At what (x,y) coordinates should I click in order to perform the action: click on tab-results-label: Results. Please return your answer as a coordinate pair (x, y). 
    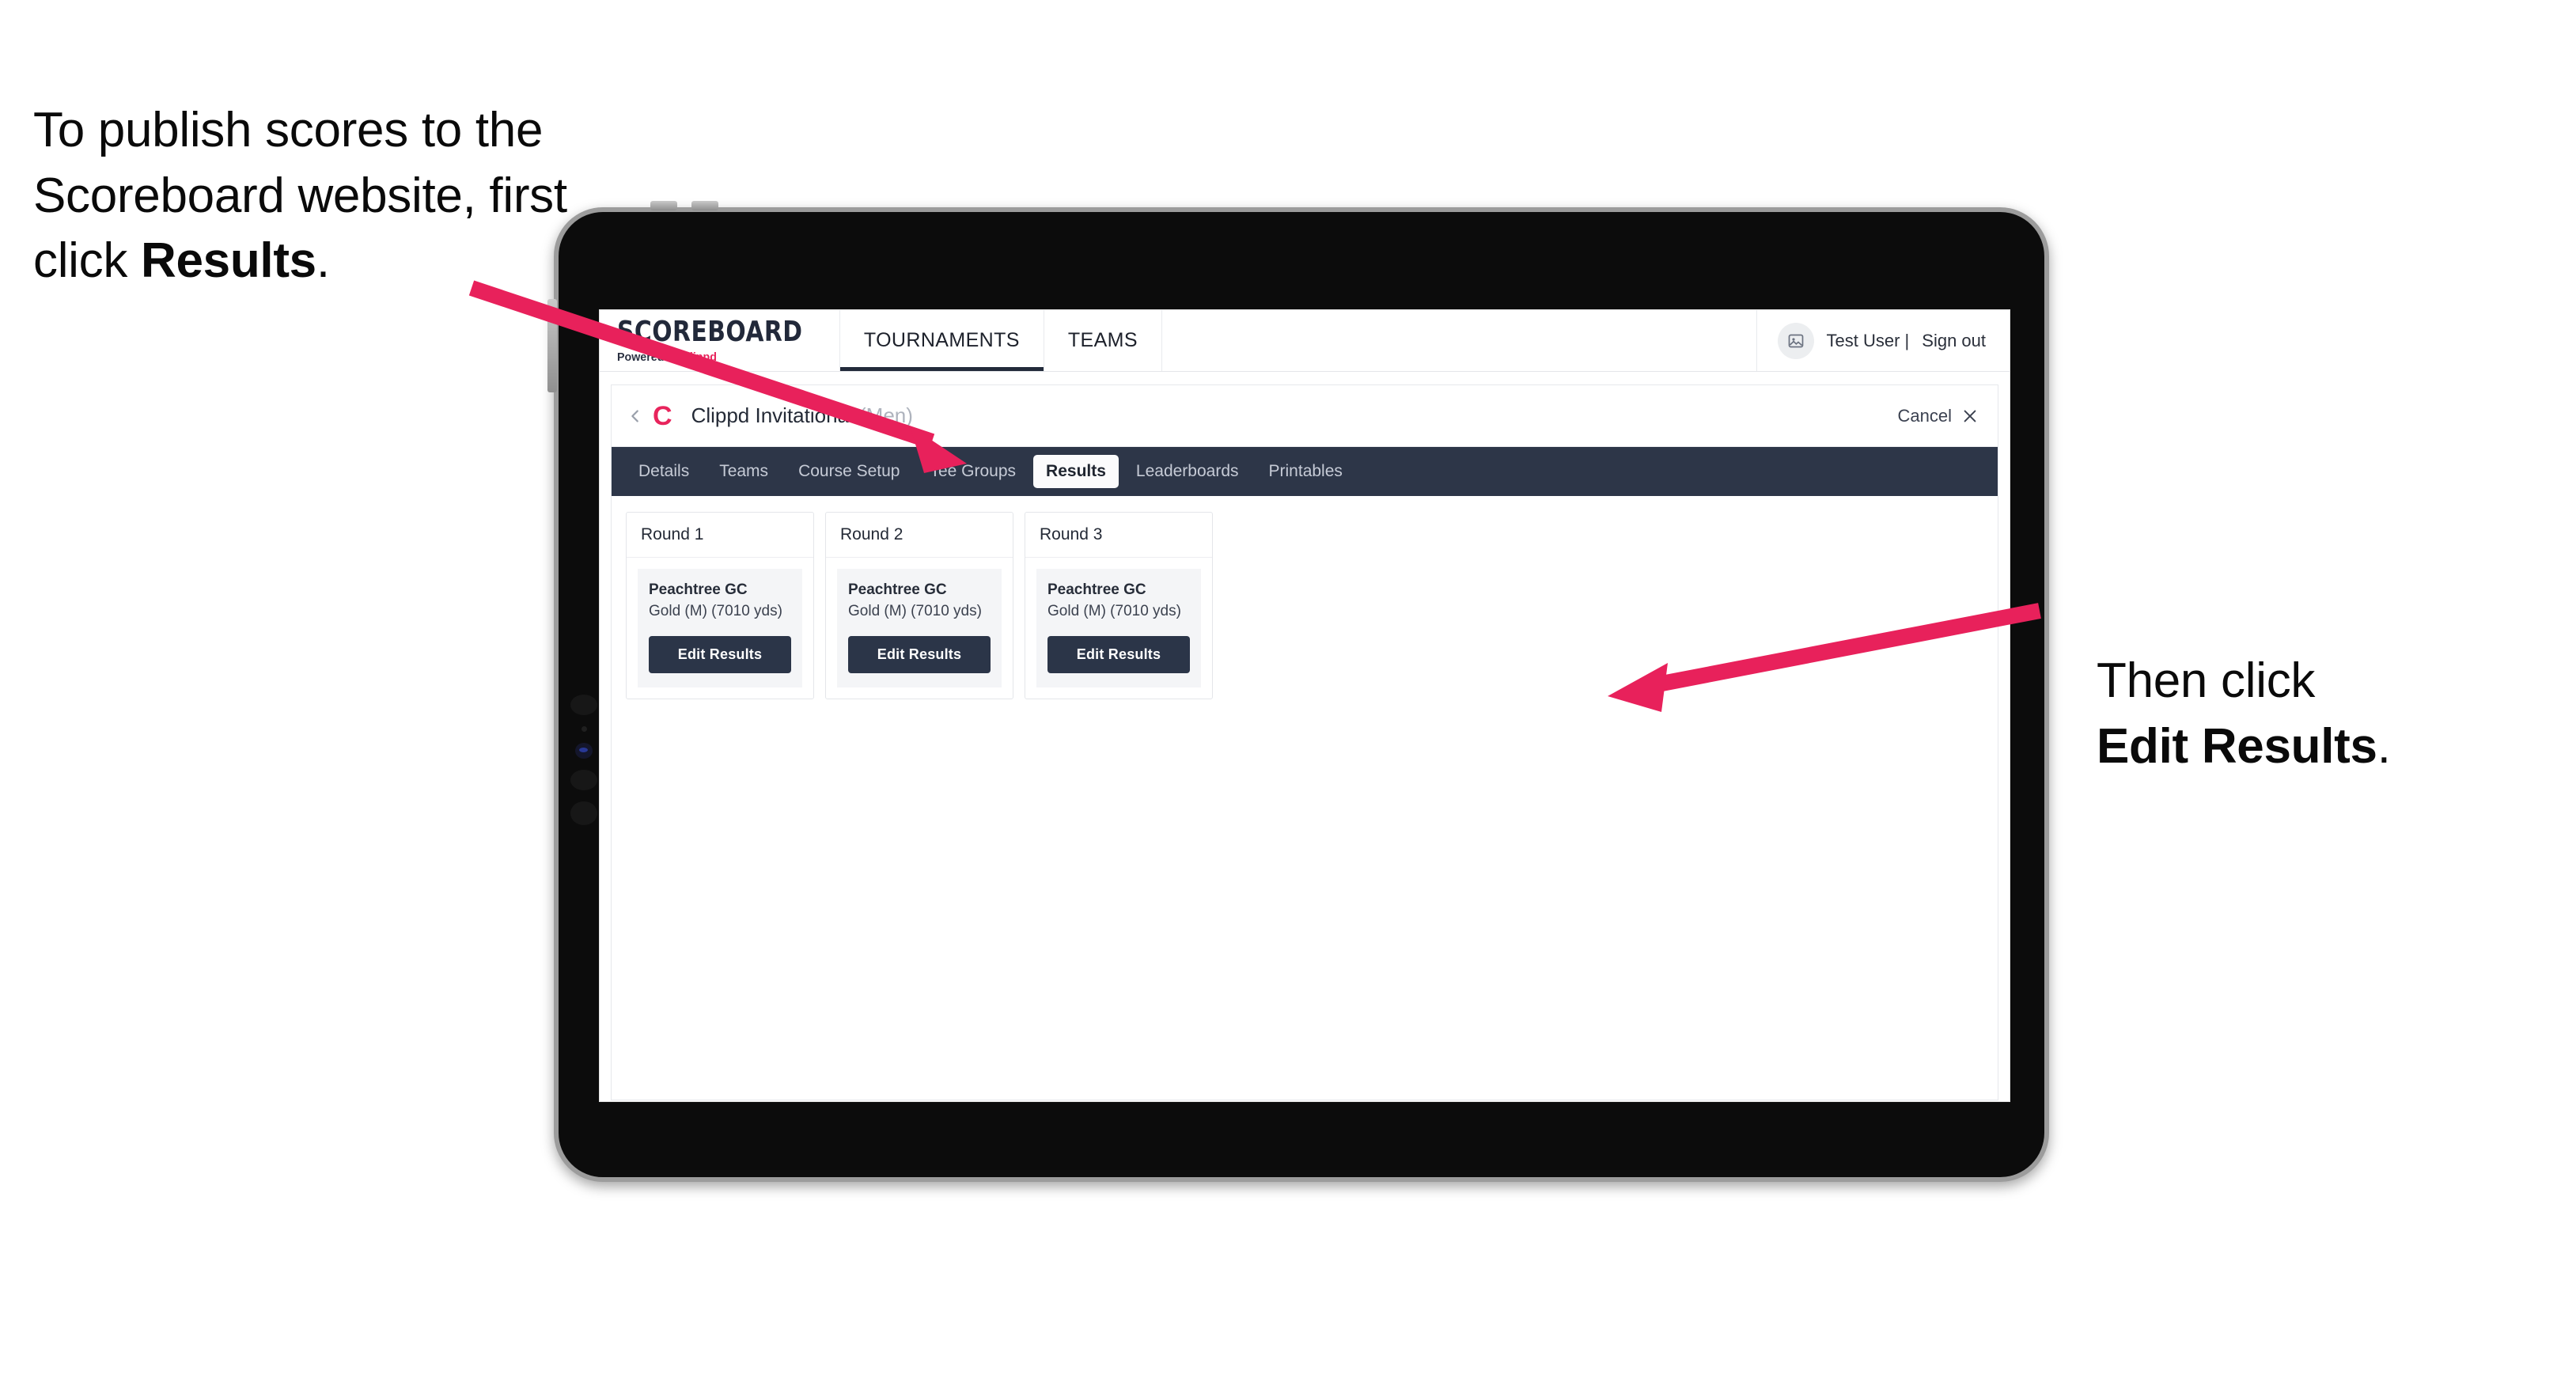
    Looking at the image, I should click on (1076, 471).